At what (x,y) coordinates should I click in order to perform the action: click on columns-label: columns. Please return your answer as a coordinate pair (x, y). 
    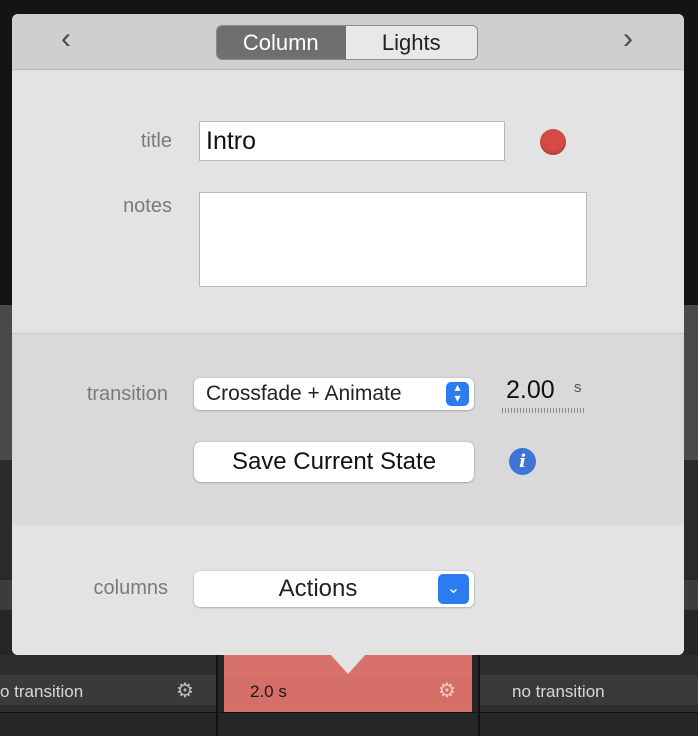
    Looking at the image, I should click on (130, 588).